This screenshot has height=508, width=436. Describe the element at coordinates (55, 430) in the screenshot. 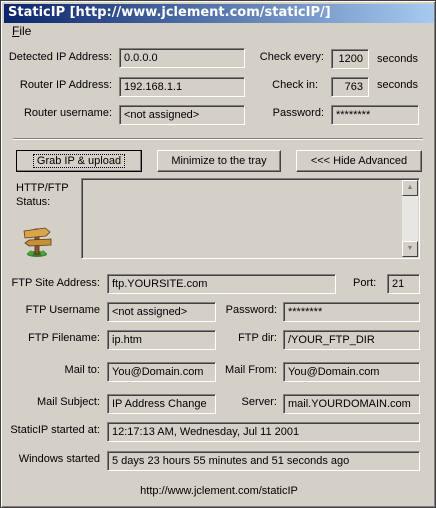

I see `started-at-label: StaticIP started at:` at that location.